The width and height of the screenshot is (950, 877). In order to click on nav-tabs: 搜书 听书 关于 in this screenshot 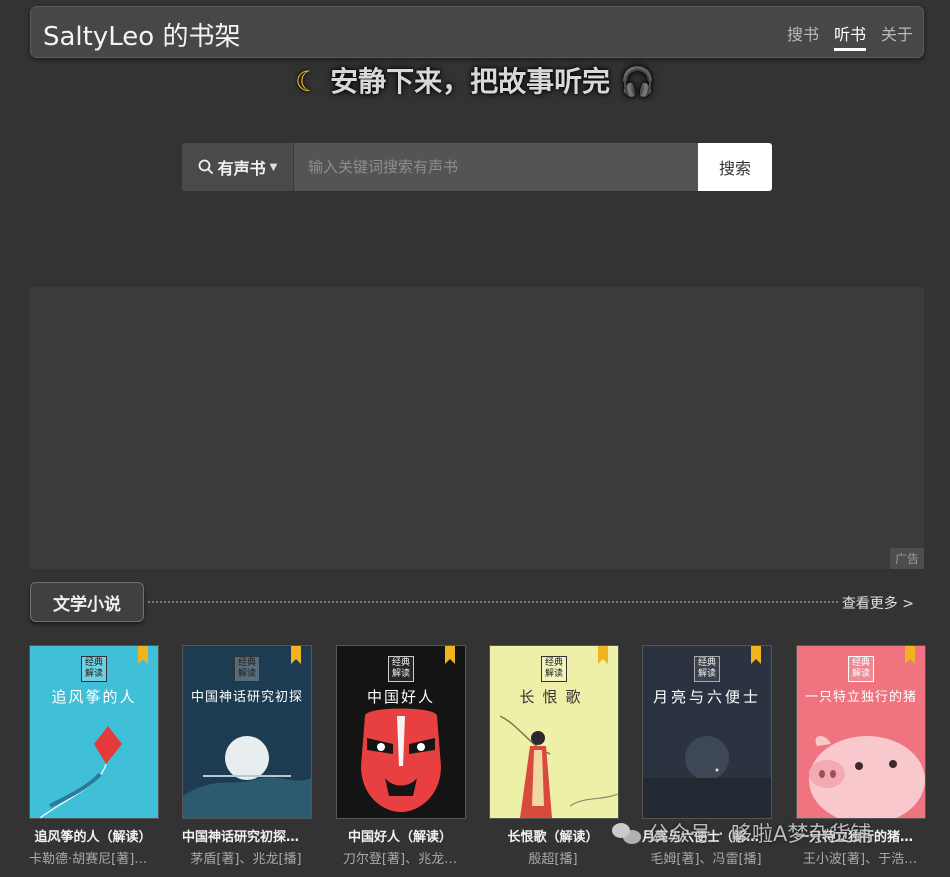, I will do `click(850, 36)`.